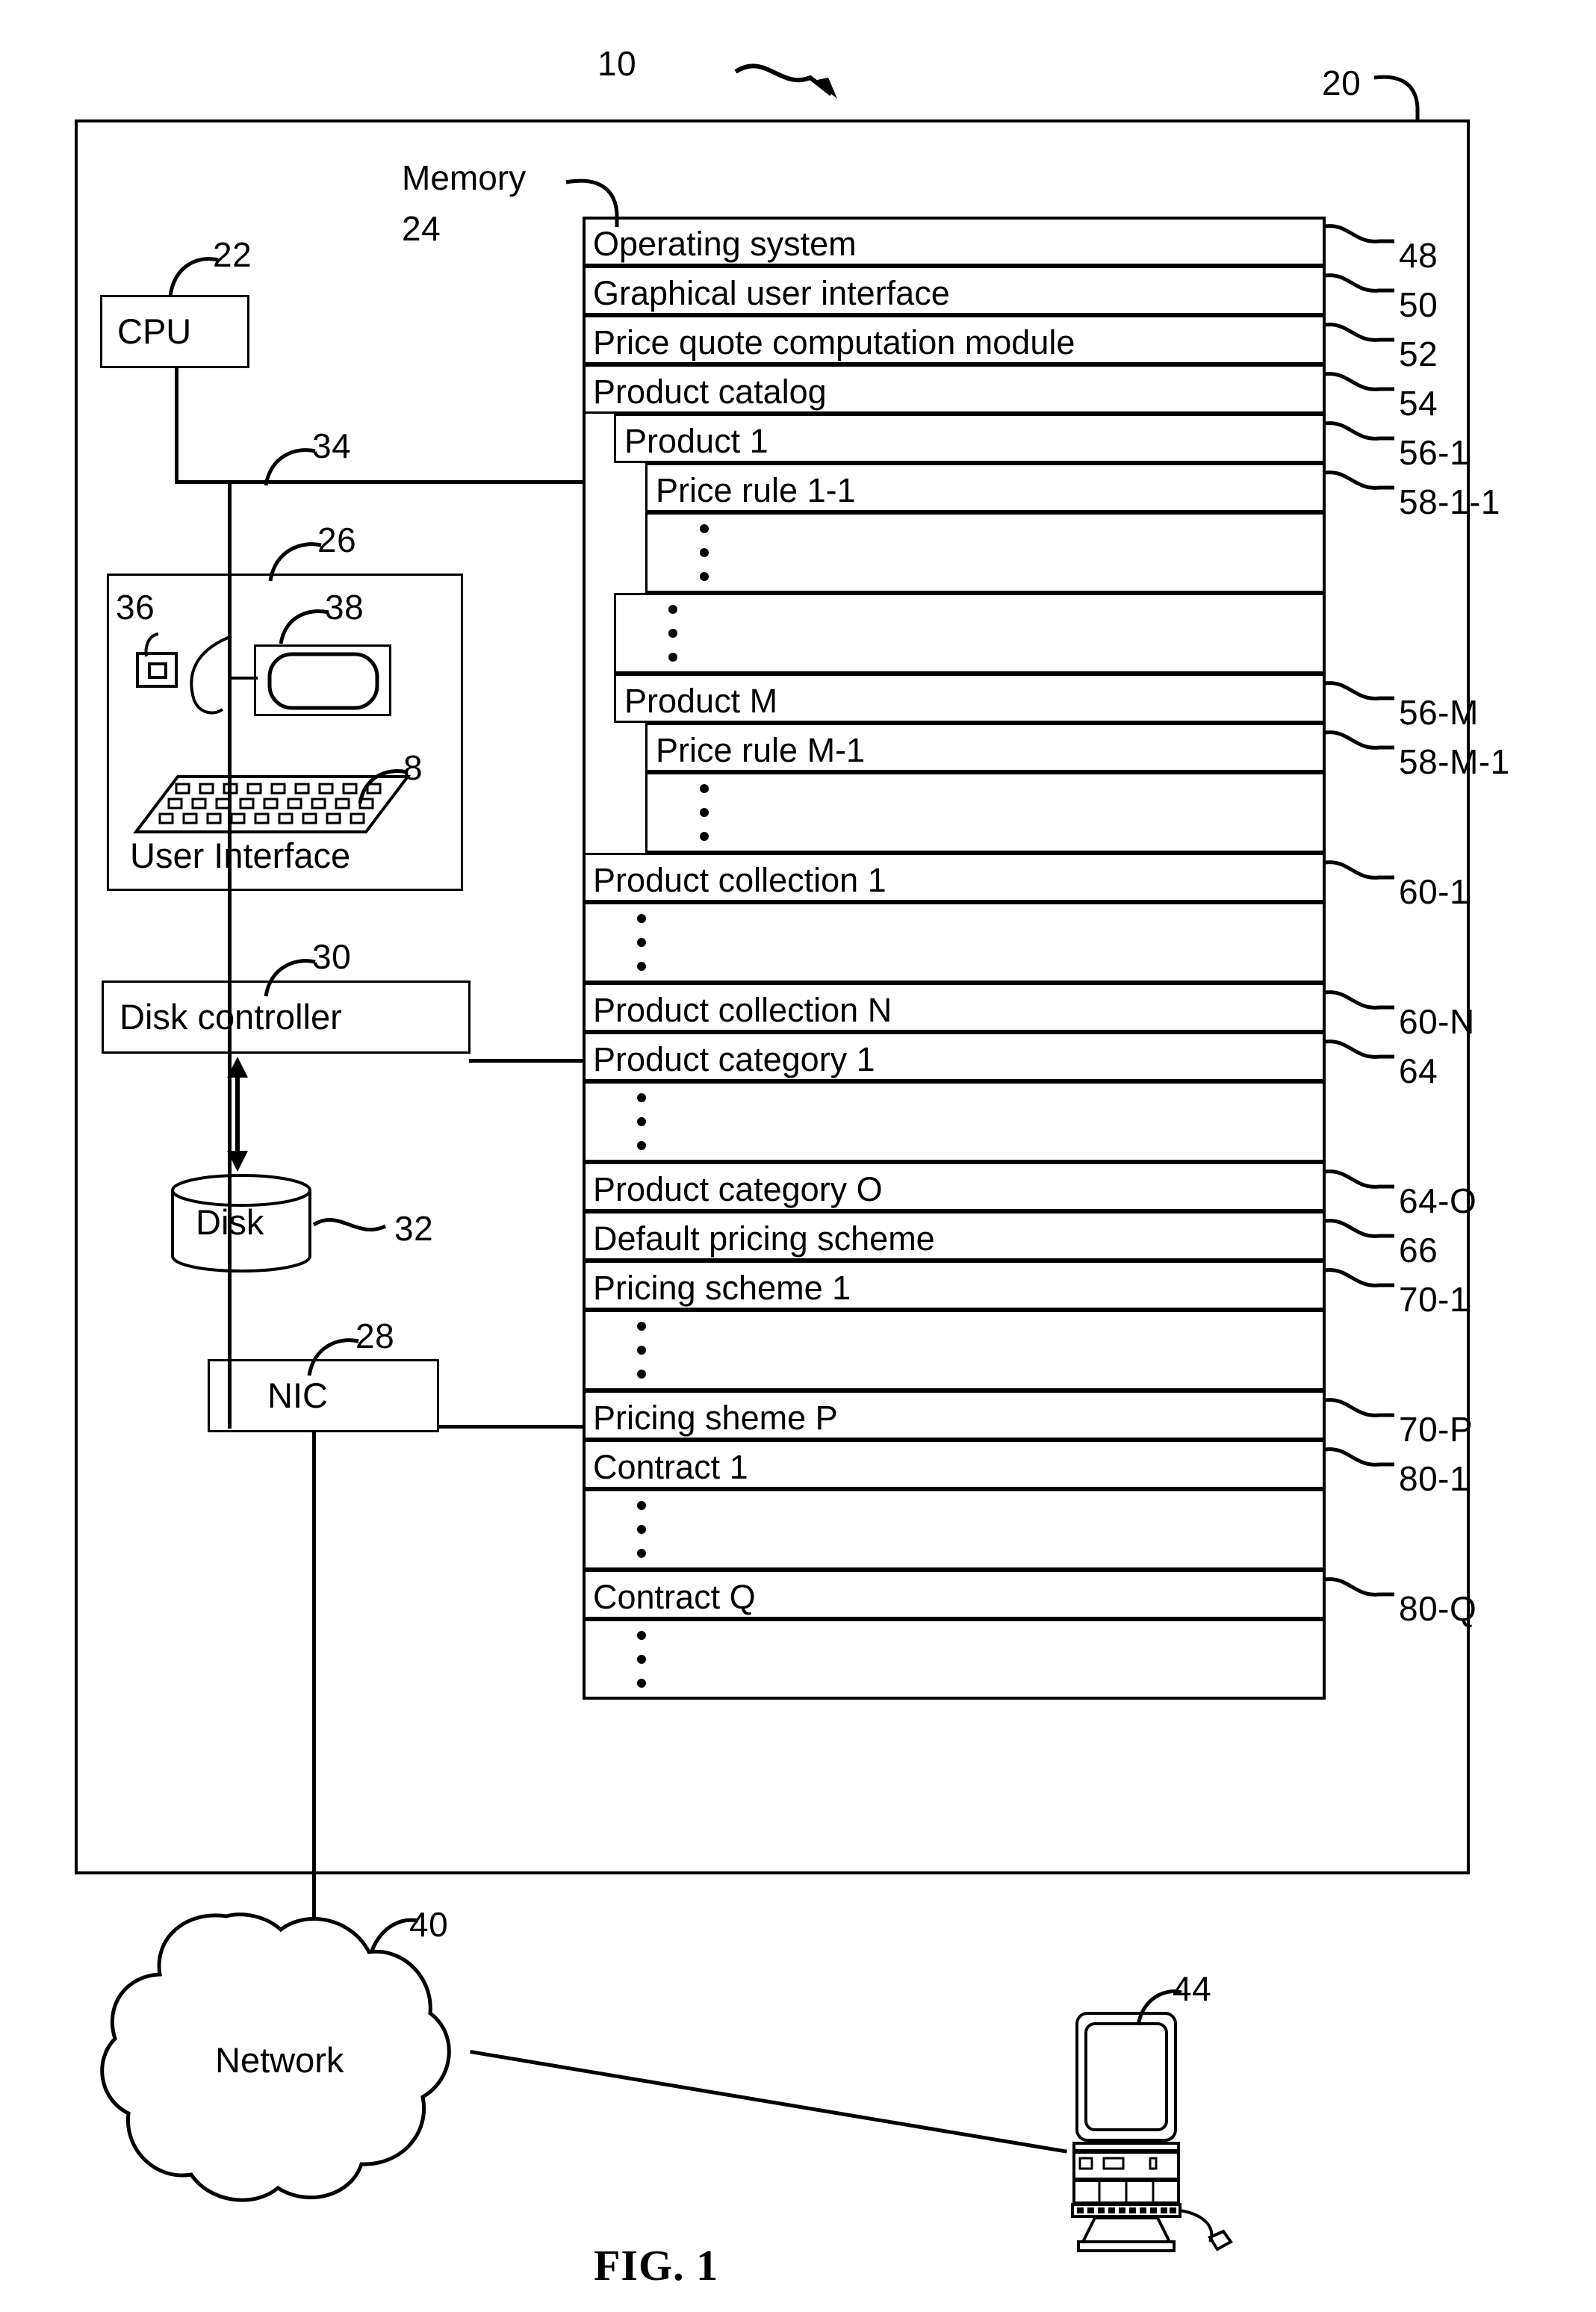 The height and width of the screenshot is (2312, 1596). What do you see at coordinates (771, 293) in the screenshot?
I see `memory-row-label: Graphical user interface` at bounding box center [771, 293].